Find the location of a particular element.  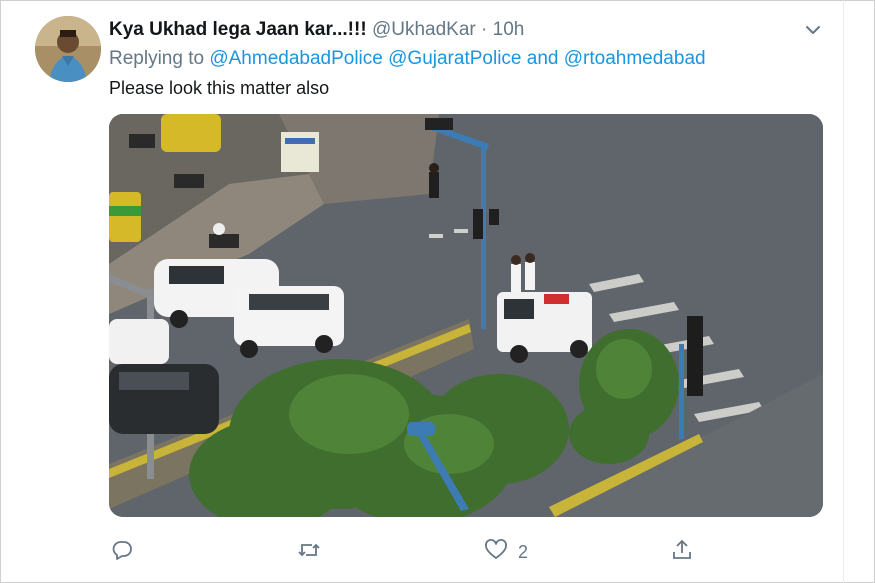

share-icon is located at coordinates (682, 552).